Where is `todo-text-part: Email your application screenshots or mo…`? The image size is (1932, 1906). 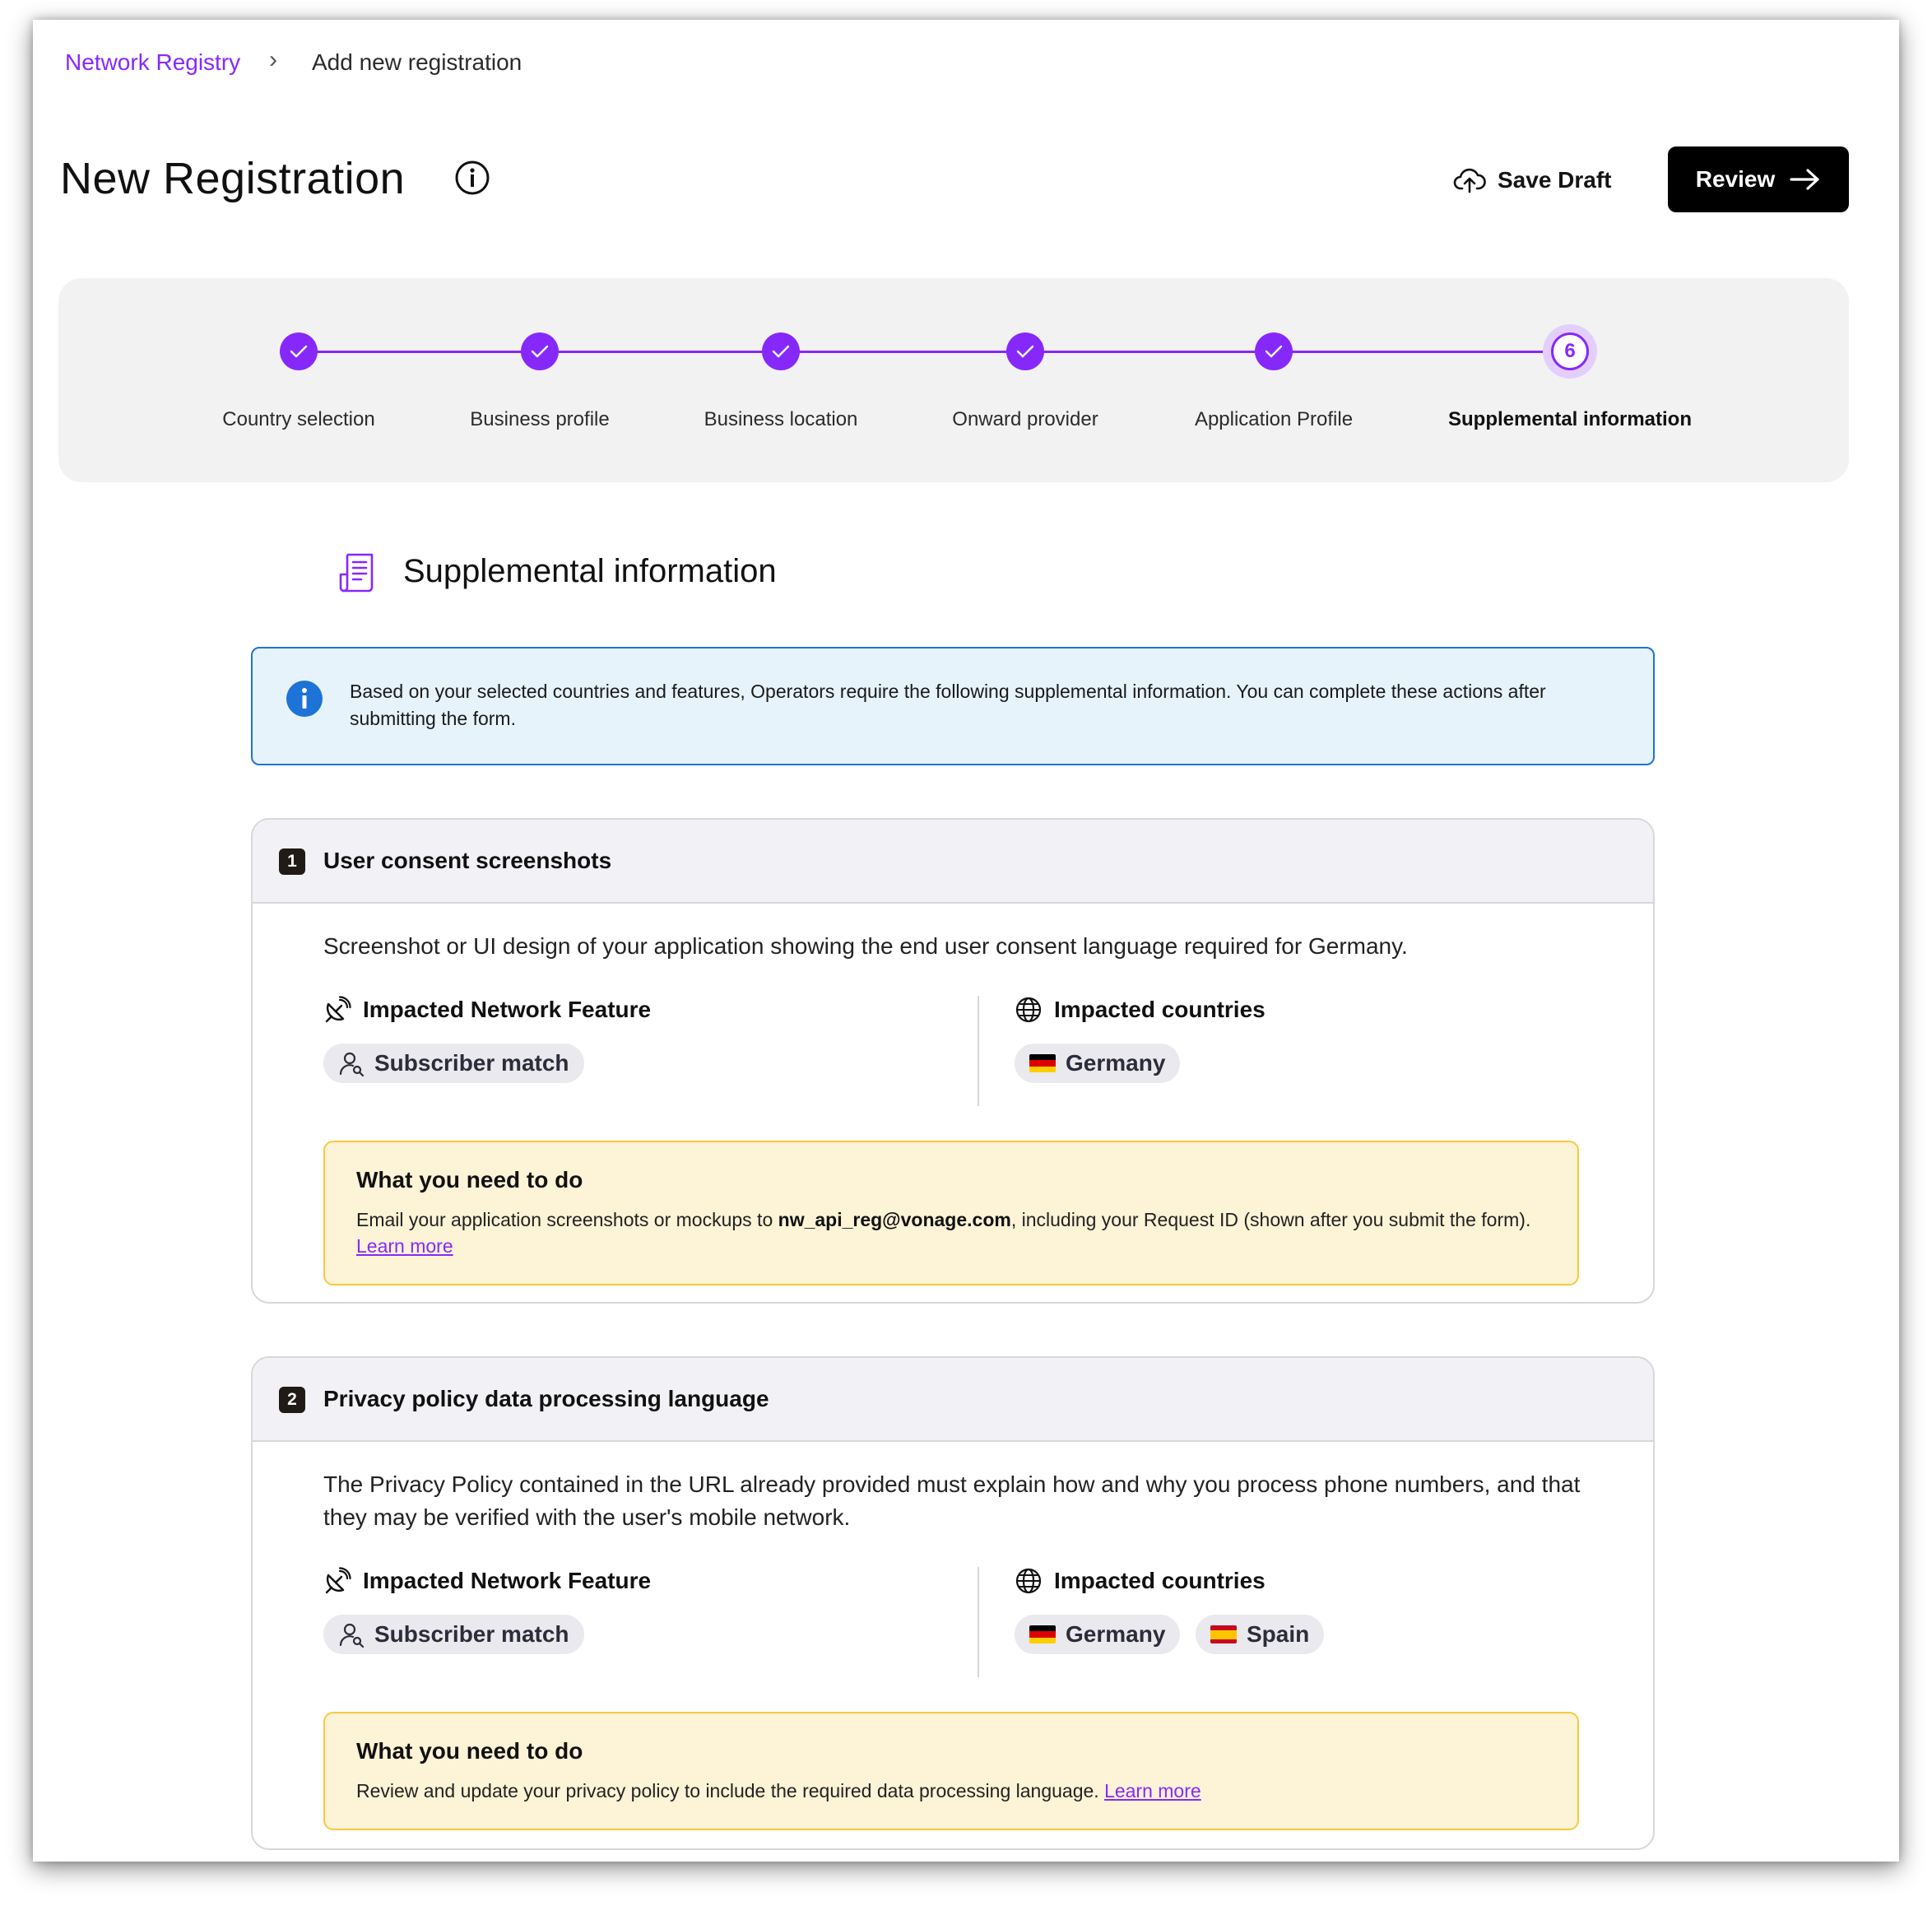 todo-text-part: Email your application screenshots or mo… is located at coordinates (567, 1219).